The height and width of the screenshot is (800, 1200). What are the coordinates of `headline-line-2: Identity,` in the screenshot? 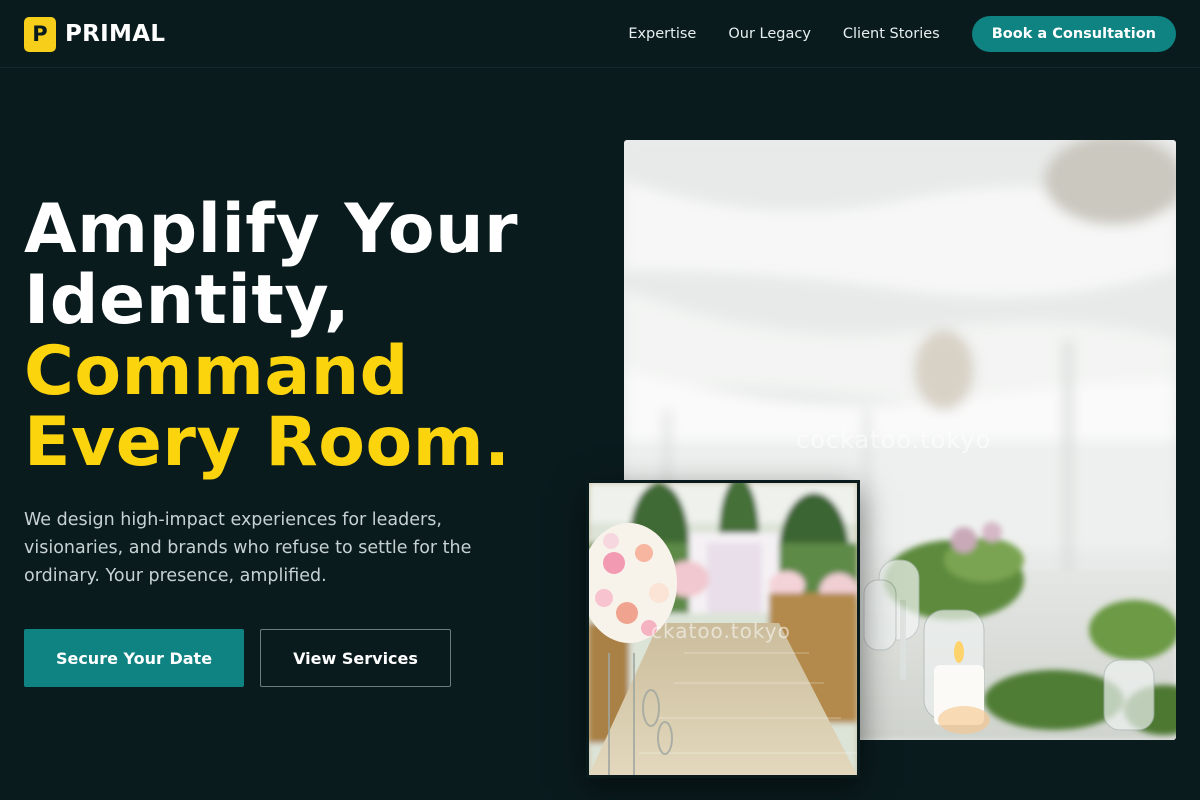 It's located at (187, 300).